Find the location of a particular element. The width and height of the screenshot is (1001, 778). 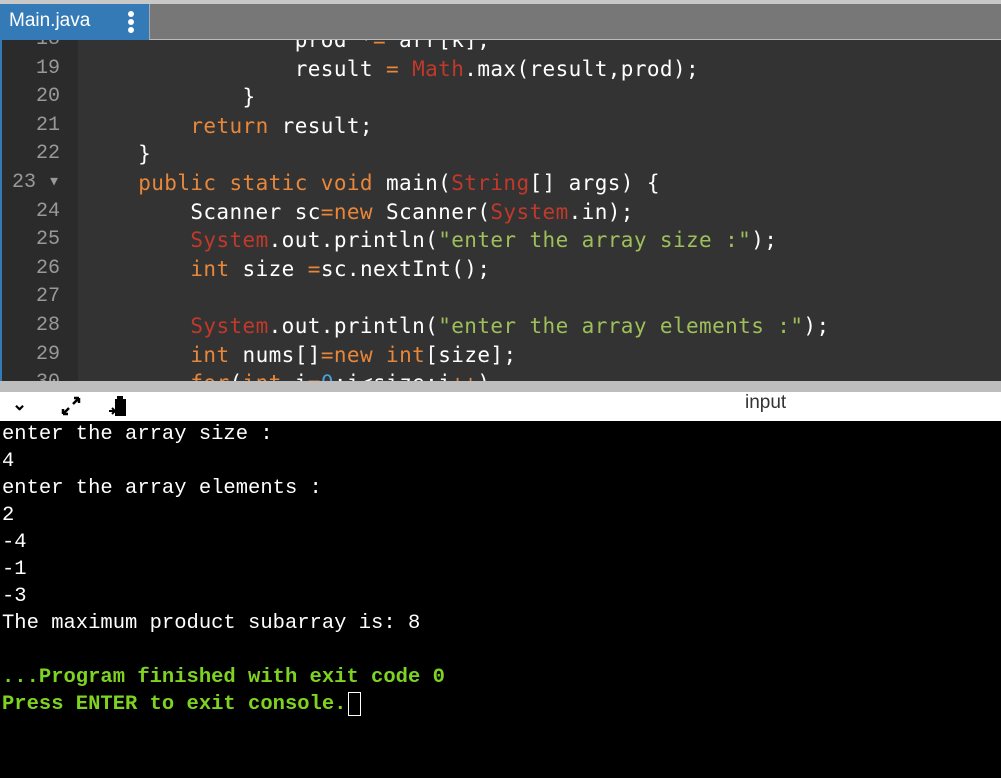

line-number: 22 is located at coordinates (47, 154).